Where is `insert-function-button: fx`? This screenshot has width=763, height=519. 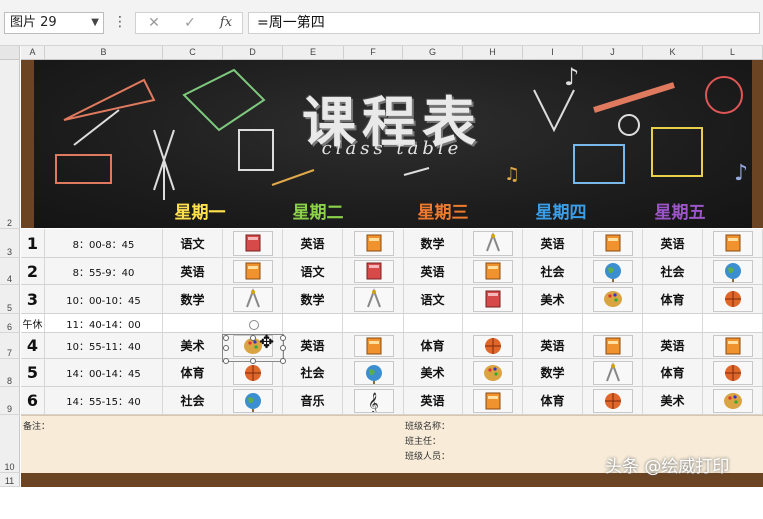 insert-function-button: fx is located at coordinates (226, 23).